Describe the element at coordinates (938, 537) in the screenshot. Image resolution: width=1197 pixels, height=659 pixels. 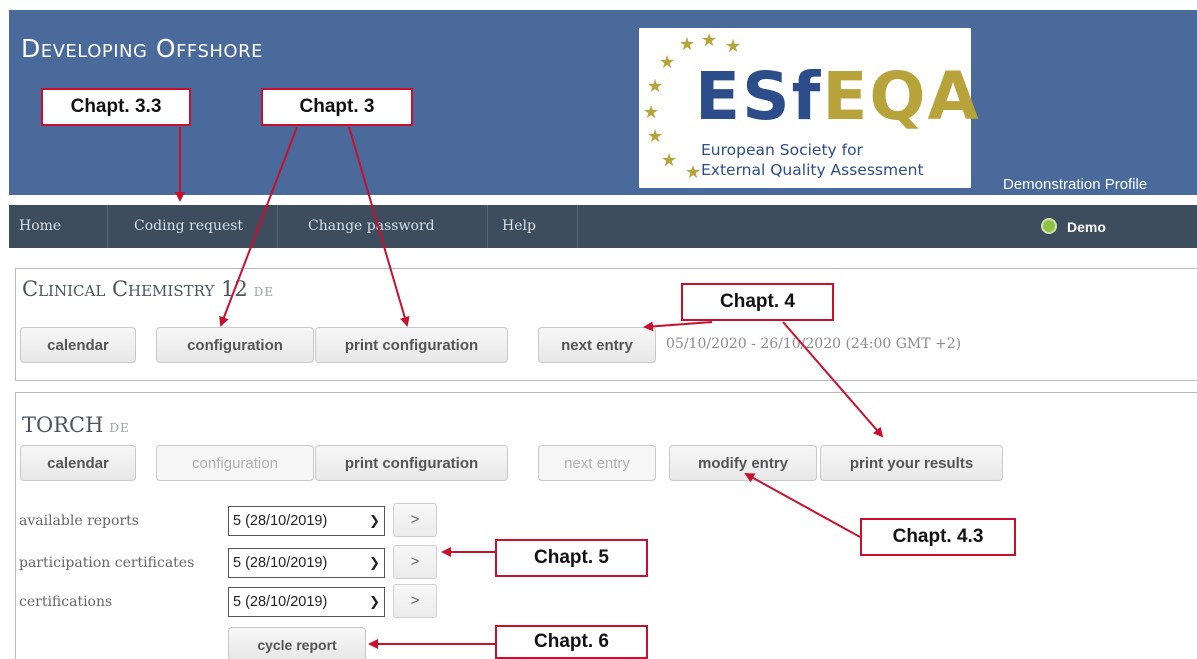
I see `callout-chapter-4-3: Chapt. 4.3` at that location.